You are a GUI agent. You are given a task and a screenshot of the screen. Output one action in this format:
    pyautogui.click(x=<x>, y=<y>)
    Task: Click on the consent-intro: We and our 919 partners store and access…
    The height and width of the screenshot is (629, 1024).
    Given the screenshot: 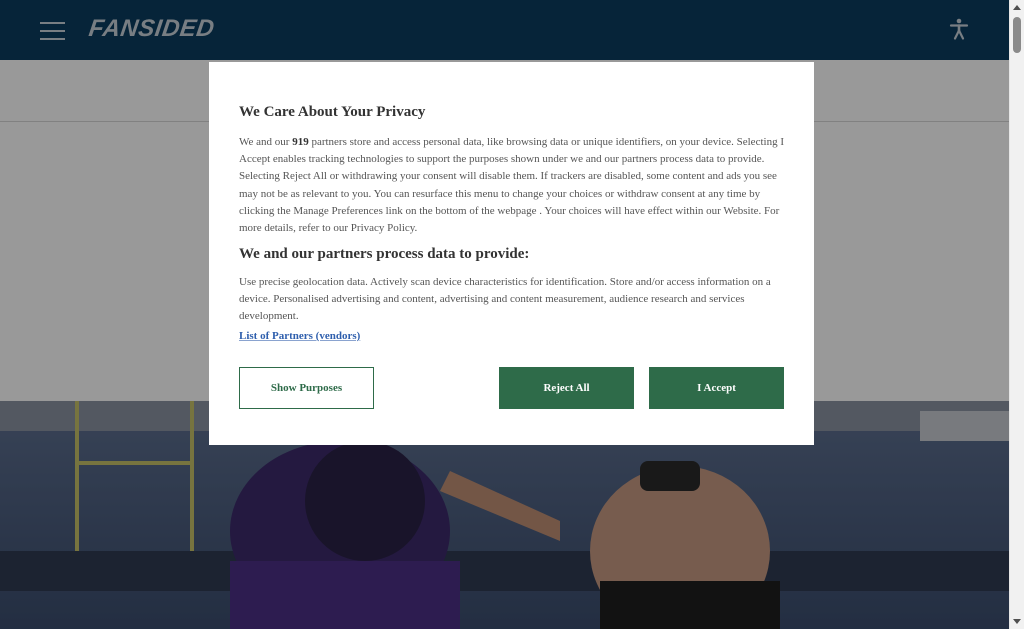 What is the action you would take?
    pyautogui.click(x=511, y=185)
    